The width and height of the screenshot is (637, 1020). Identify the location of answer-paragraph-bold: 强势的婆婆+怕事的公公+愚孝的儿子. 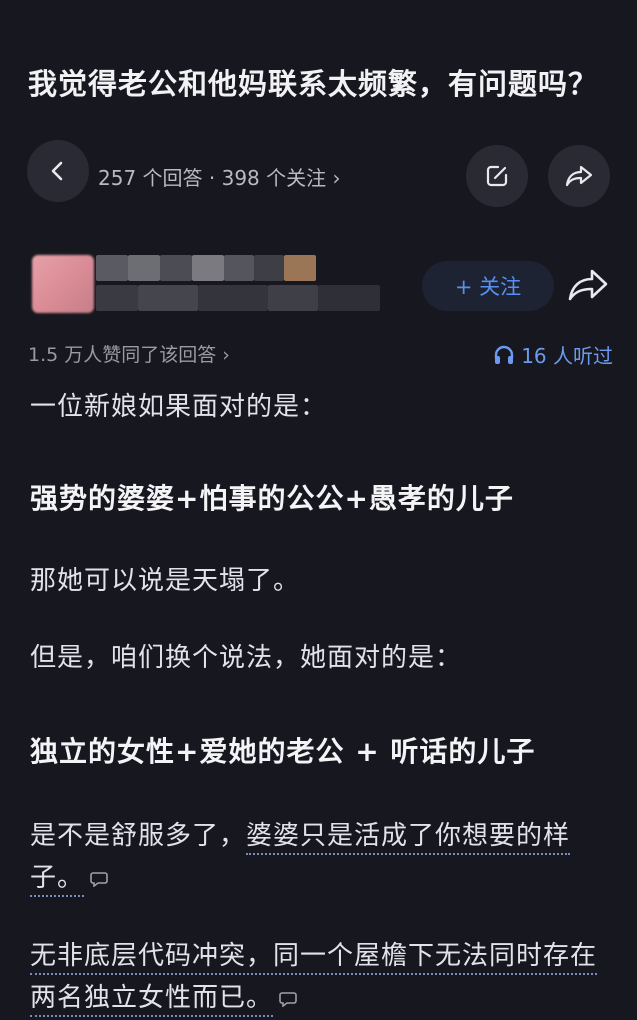
(272, 498).